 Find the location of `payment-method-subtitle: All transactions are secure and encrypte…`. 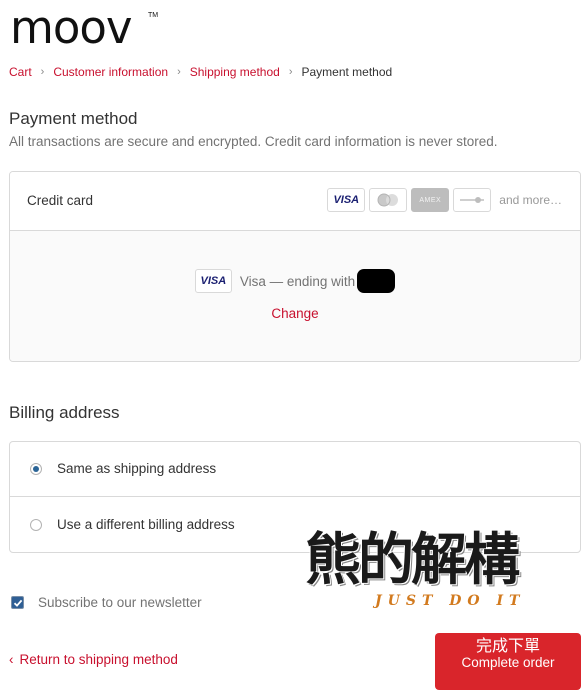

payment-method-subtitle: All transactions are secure and encrypte… is located at coordinates (253, 141).